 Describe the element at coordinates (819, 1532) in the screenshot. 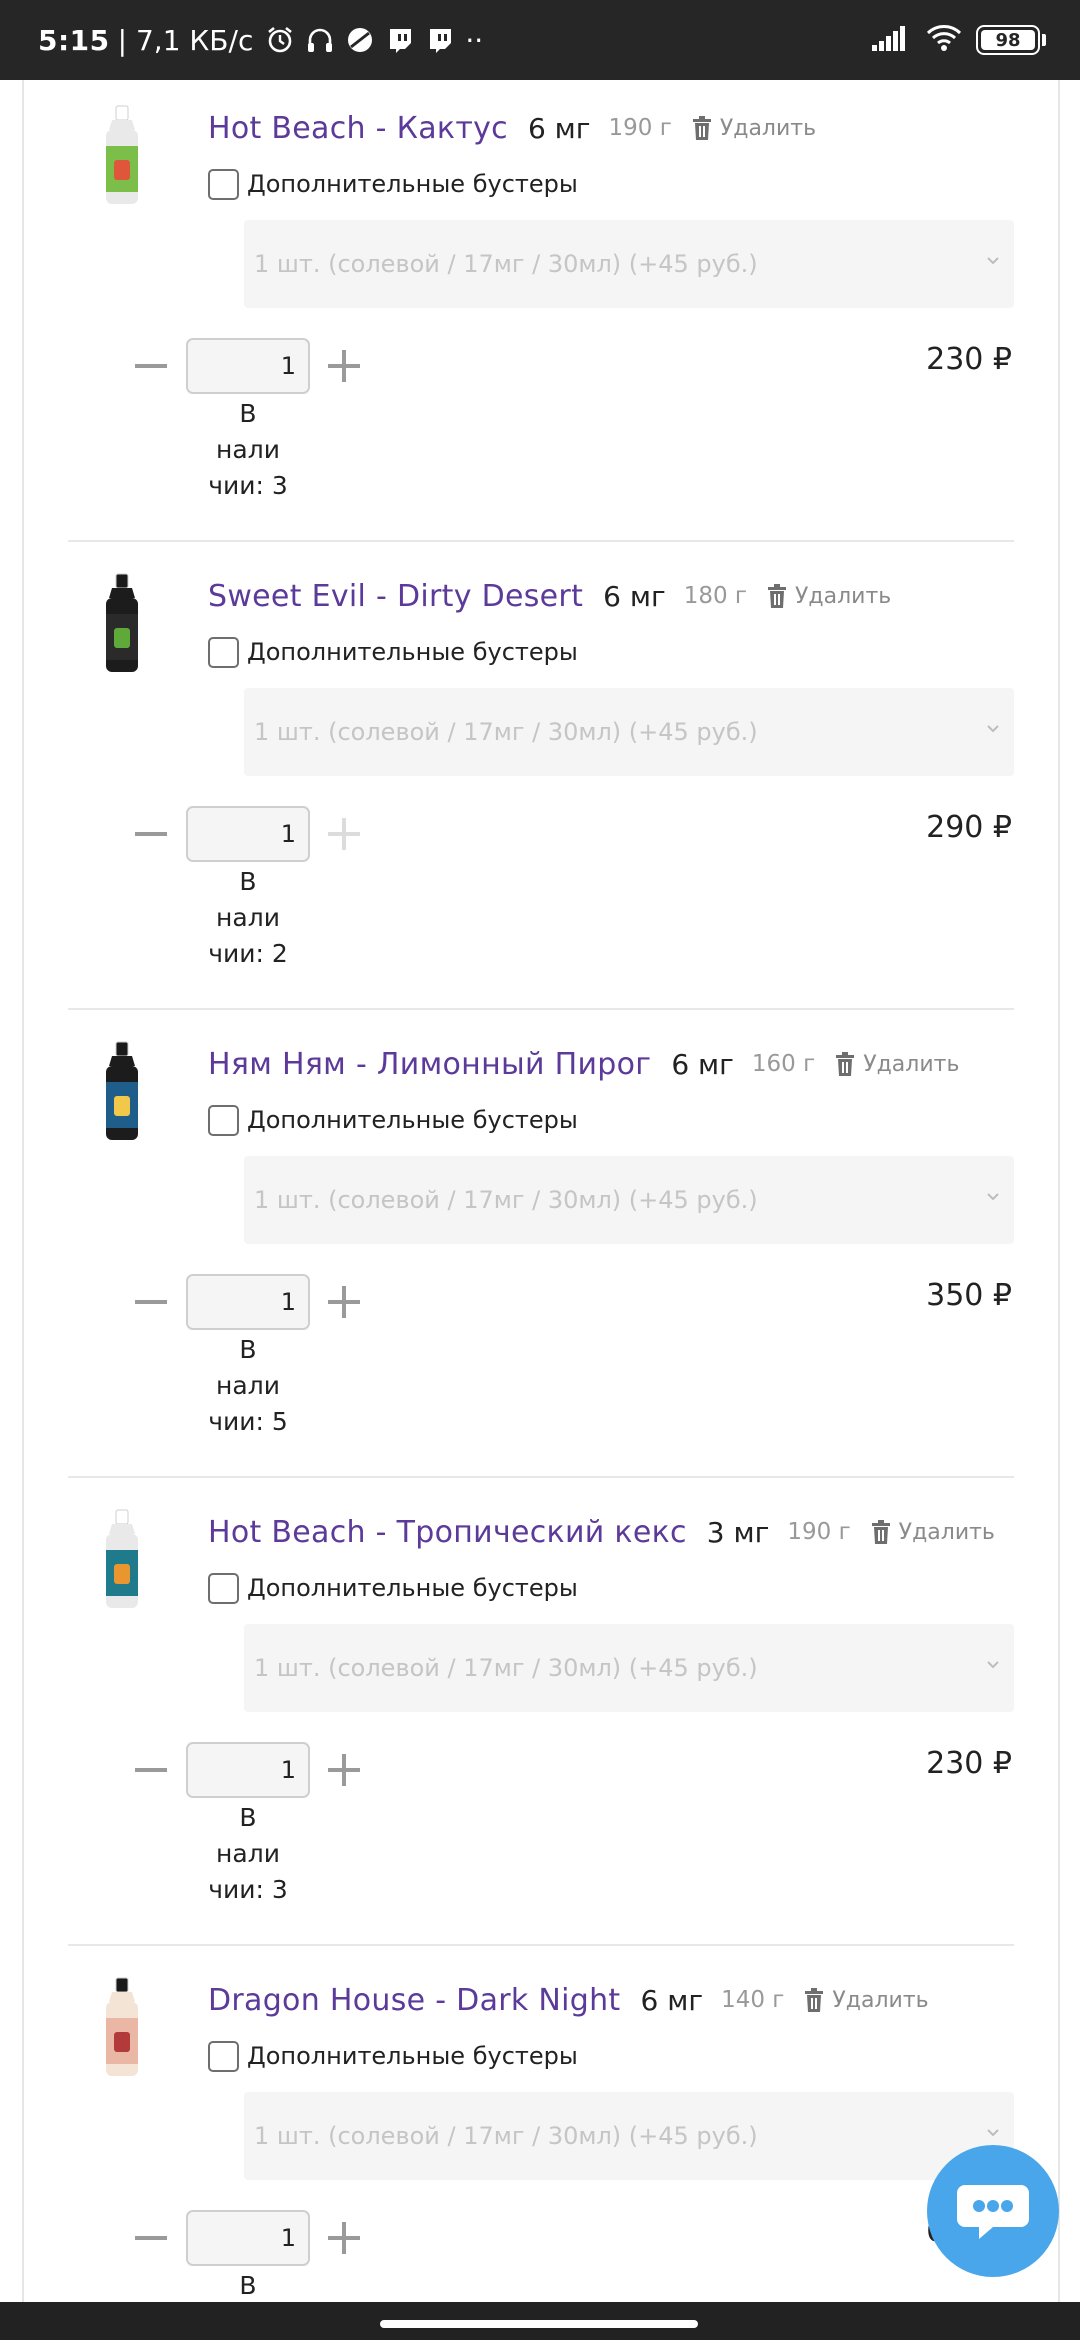

I see `product-weight: 190 г` at that location.